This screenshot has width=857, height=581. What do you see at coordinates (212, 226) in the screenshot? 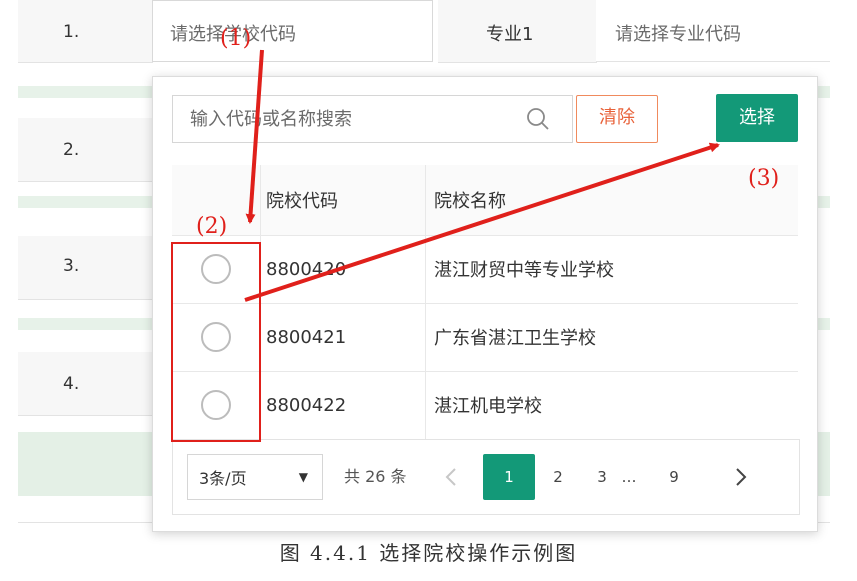
I see `annotation-step2: (2)` at bounding box center [212, 226].